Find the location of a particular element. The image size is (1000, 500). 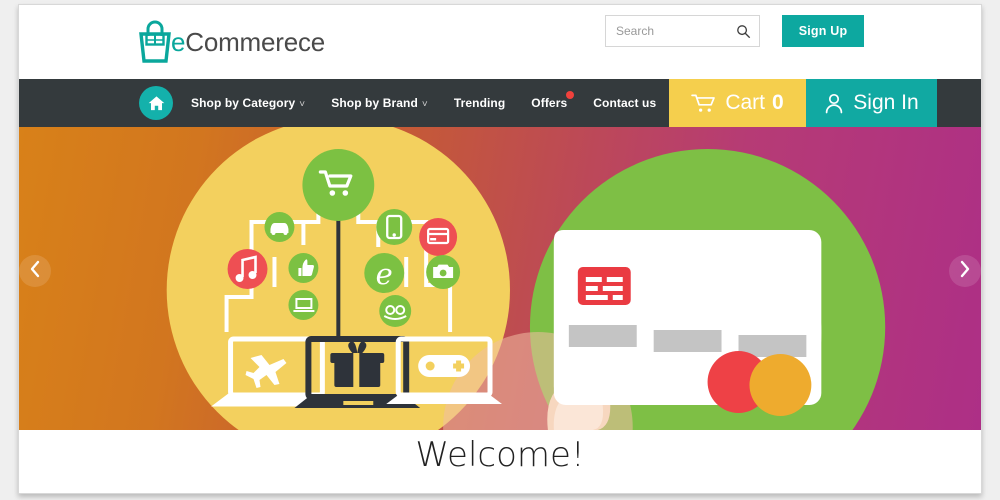

logo-text-rest: Commerece is located at coordinates (255, 41).